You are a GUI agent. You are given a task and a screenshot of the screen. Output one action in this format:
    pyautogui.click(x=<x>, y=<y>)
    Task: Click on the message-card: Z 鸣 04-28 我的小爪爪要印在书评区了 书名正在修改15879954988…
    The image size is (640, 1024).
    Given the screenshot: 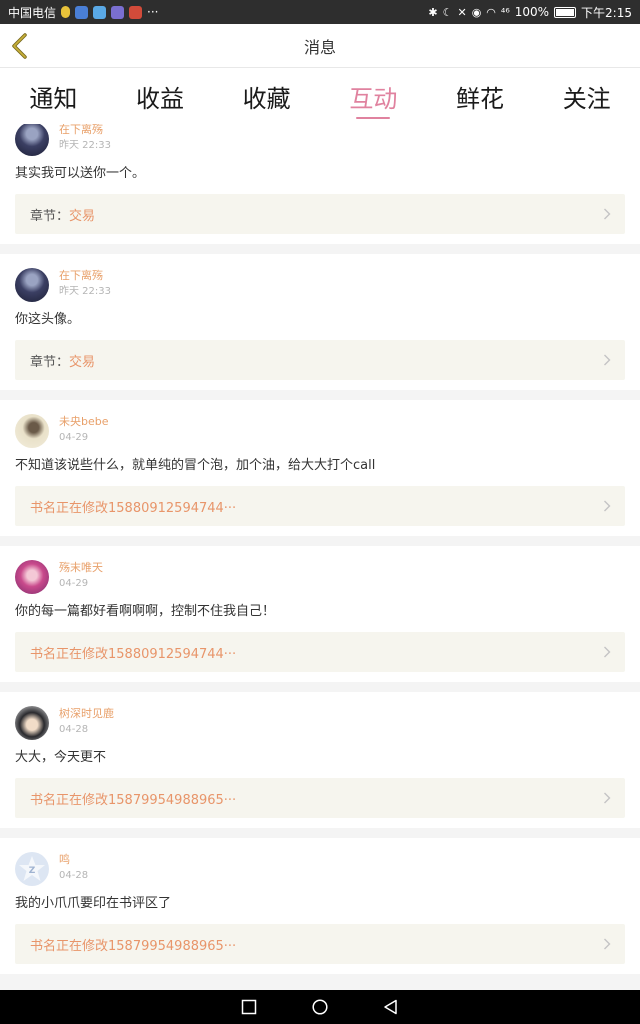 What is the action you would take?
    pyautogui.click(x=320, y=906)
    